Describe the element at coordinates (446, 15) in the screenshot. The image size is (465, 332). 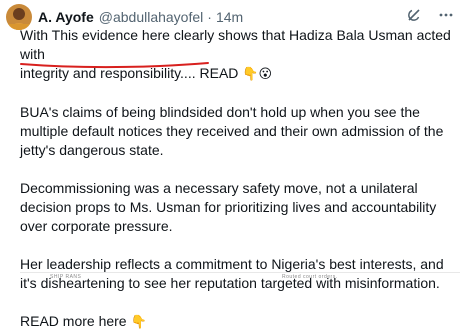
I see `more-options-icon` at that location.